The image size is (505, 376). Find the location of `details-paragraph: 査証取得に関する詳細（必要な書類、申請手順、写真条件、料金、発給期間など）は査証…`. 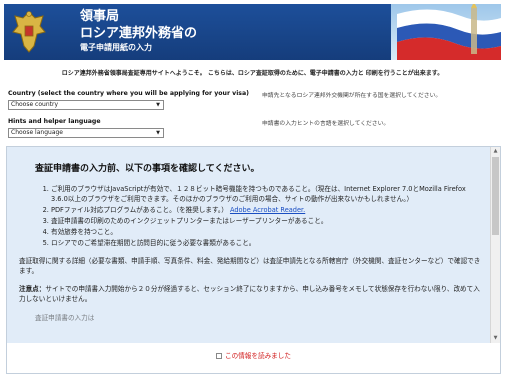

details-paragraph: 査証取得に関する詳細（必要な書類、申請手順、写真条件、料金、発給期間など）は査証… is located at coordinates (250, 266).